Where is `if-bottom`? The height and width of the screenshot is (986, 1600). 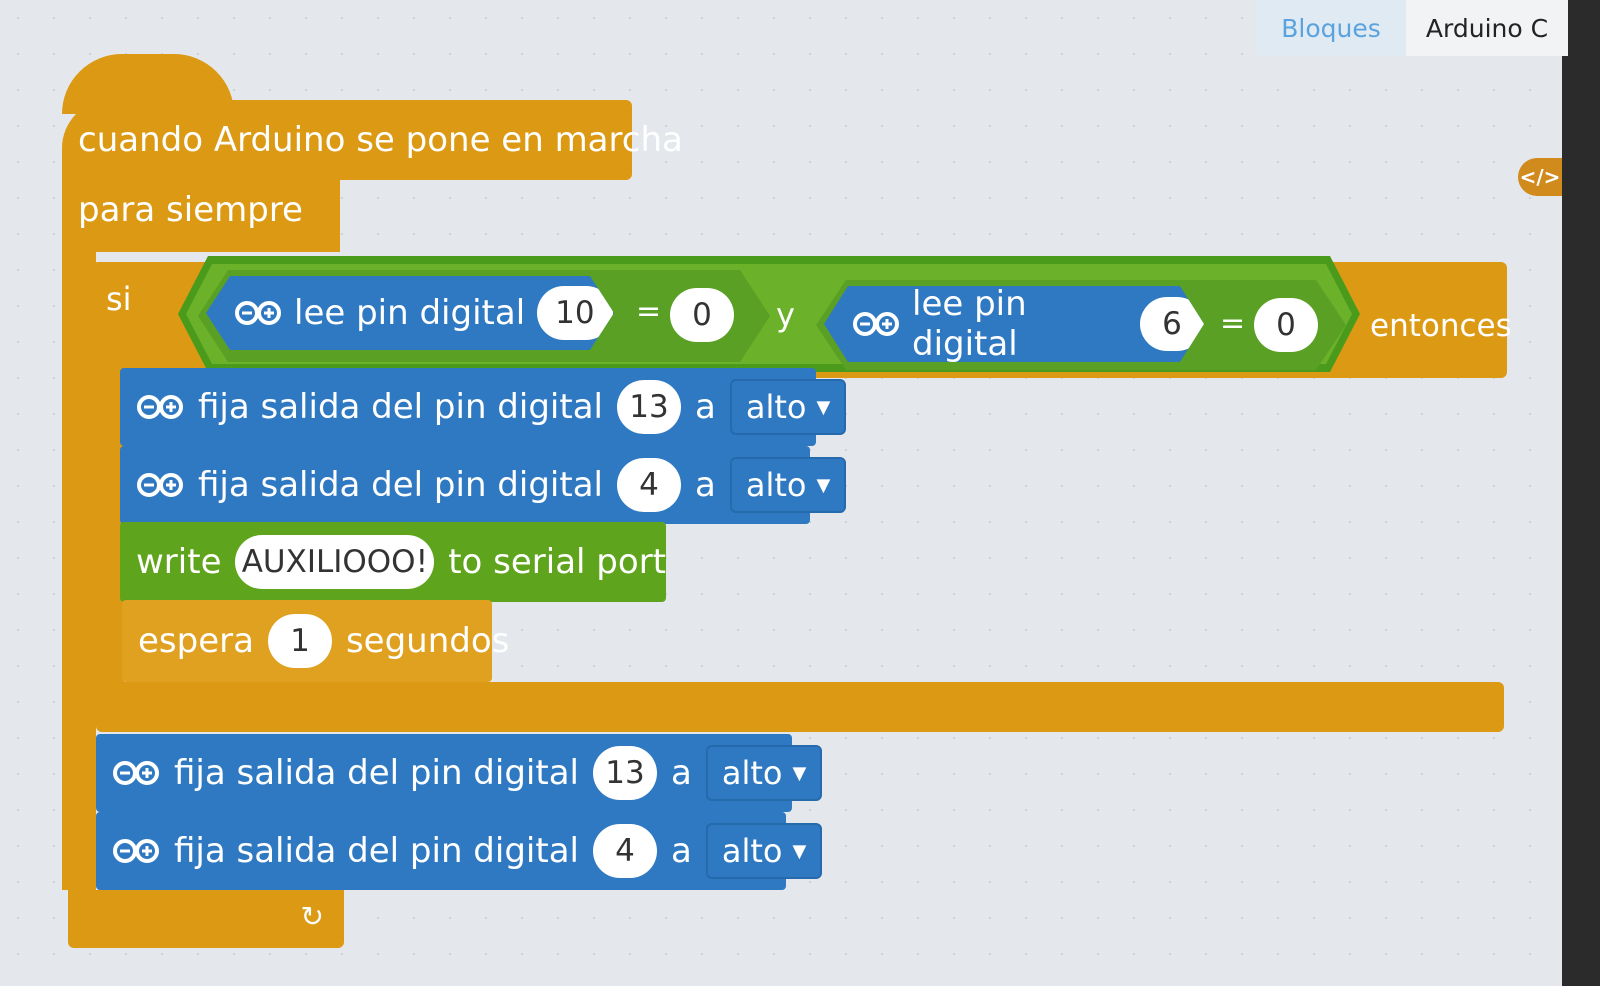 if-bottom is located at coordinates (800, 707).